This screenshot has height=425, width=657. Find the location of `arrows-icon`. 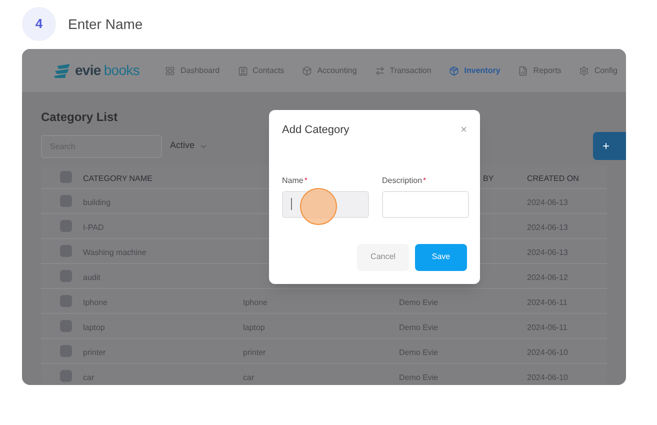

arrows-icon is located at coordinates (379, 71).